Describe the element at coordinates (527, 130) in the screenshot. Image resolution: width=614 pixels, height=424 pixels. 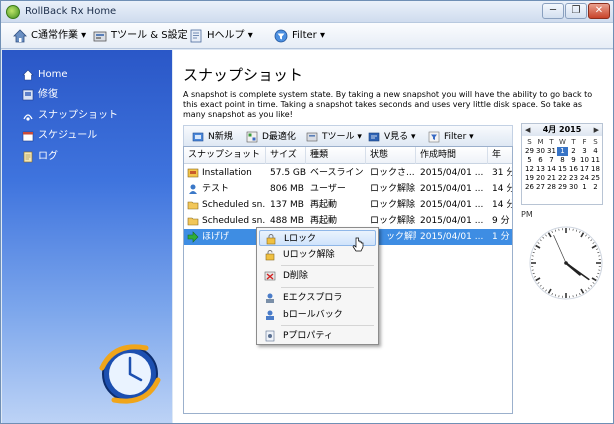
I see `calendar-prev-button: ◀` at that location.